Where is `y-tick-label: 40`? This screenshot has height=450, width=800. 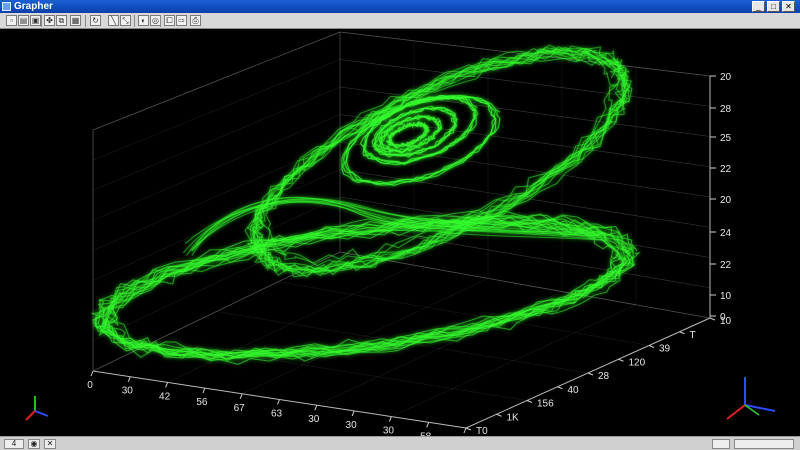 y-tick-label: 40 is located at coordinates (574, 390).